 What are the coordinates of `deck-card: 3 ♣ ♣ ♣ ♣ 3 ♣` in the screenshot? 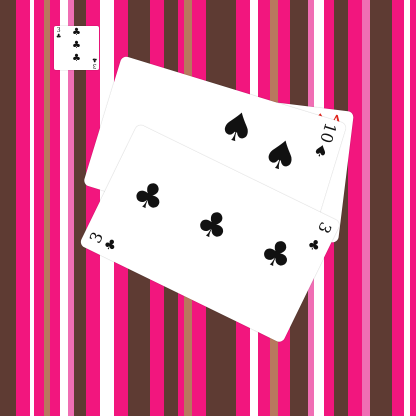 It's located at (76, 48).